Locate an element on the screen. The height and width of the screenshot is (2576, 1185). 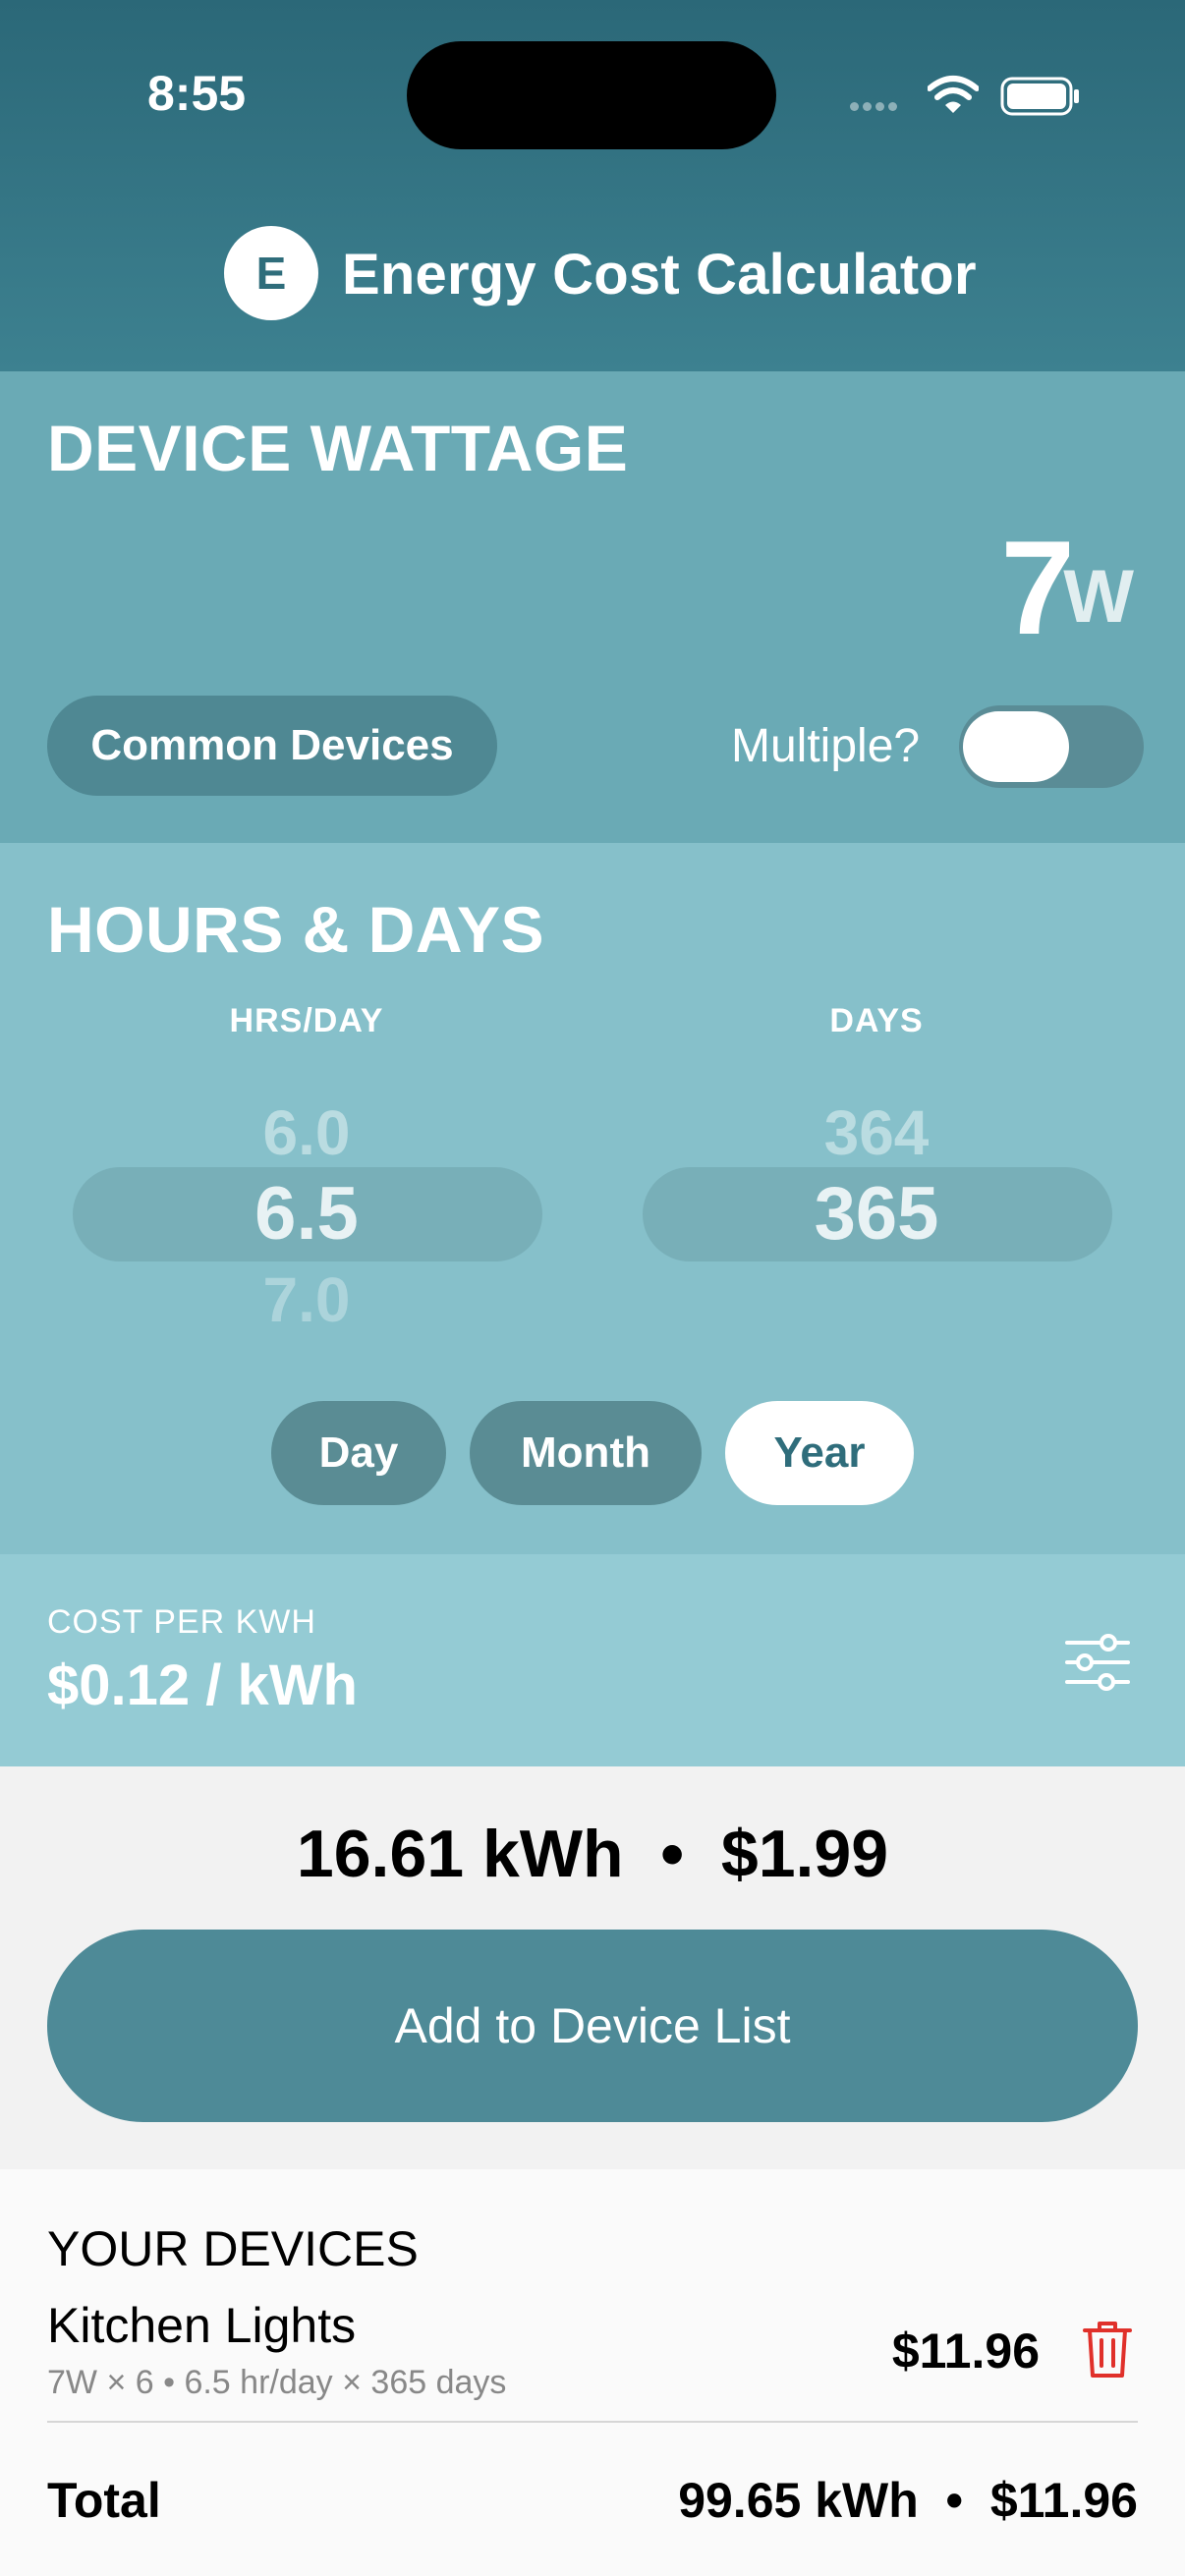
days-option-selected: 365 is located at coordinates (877, 1214).